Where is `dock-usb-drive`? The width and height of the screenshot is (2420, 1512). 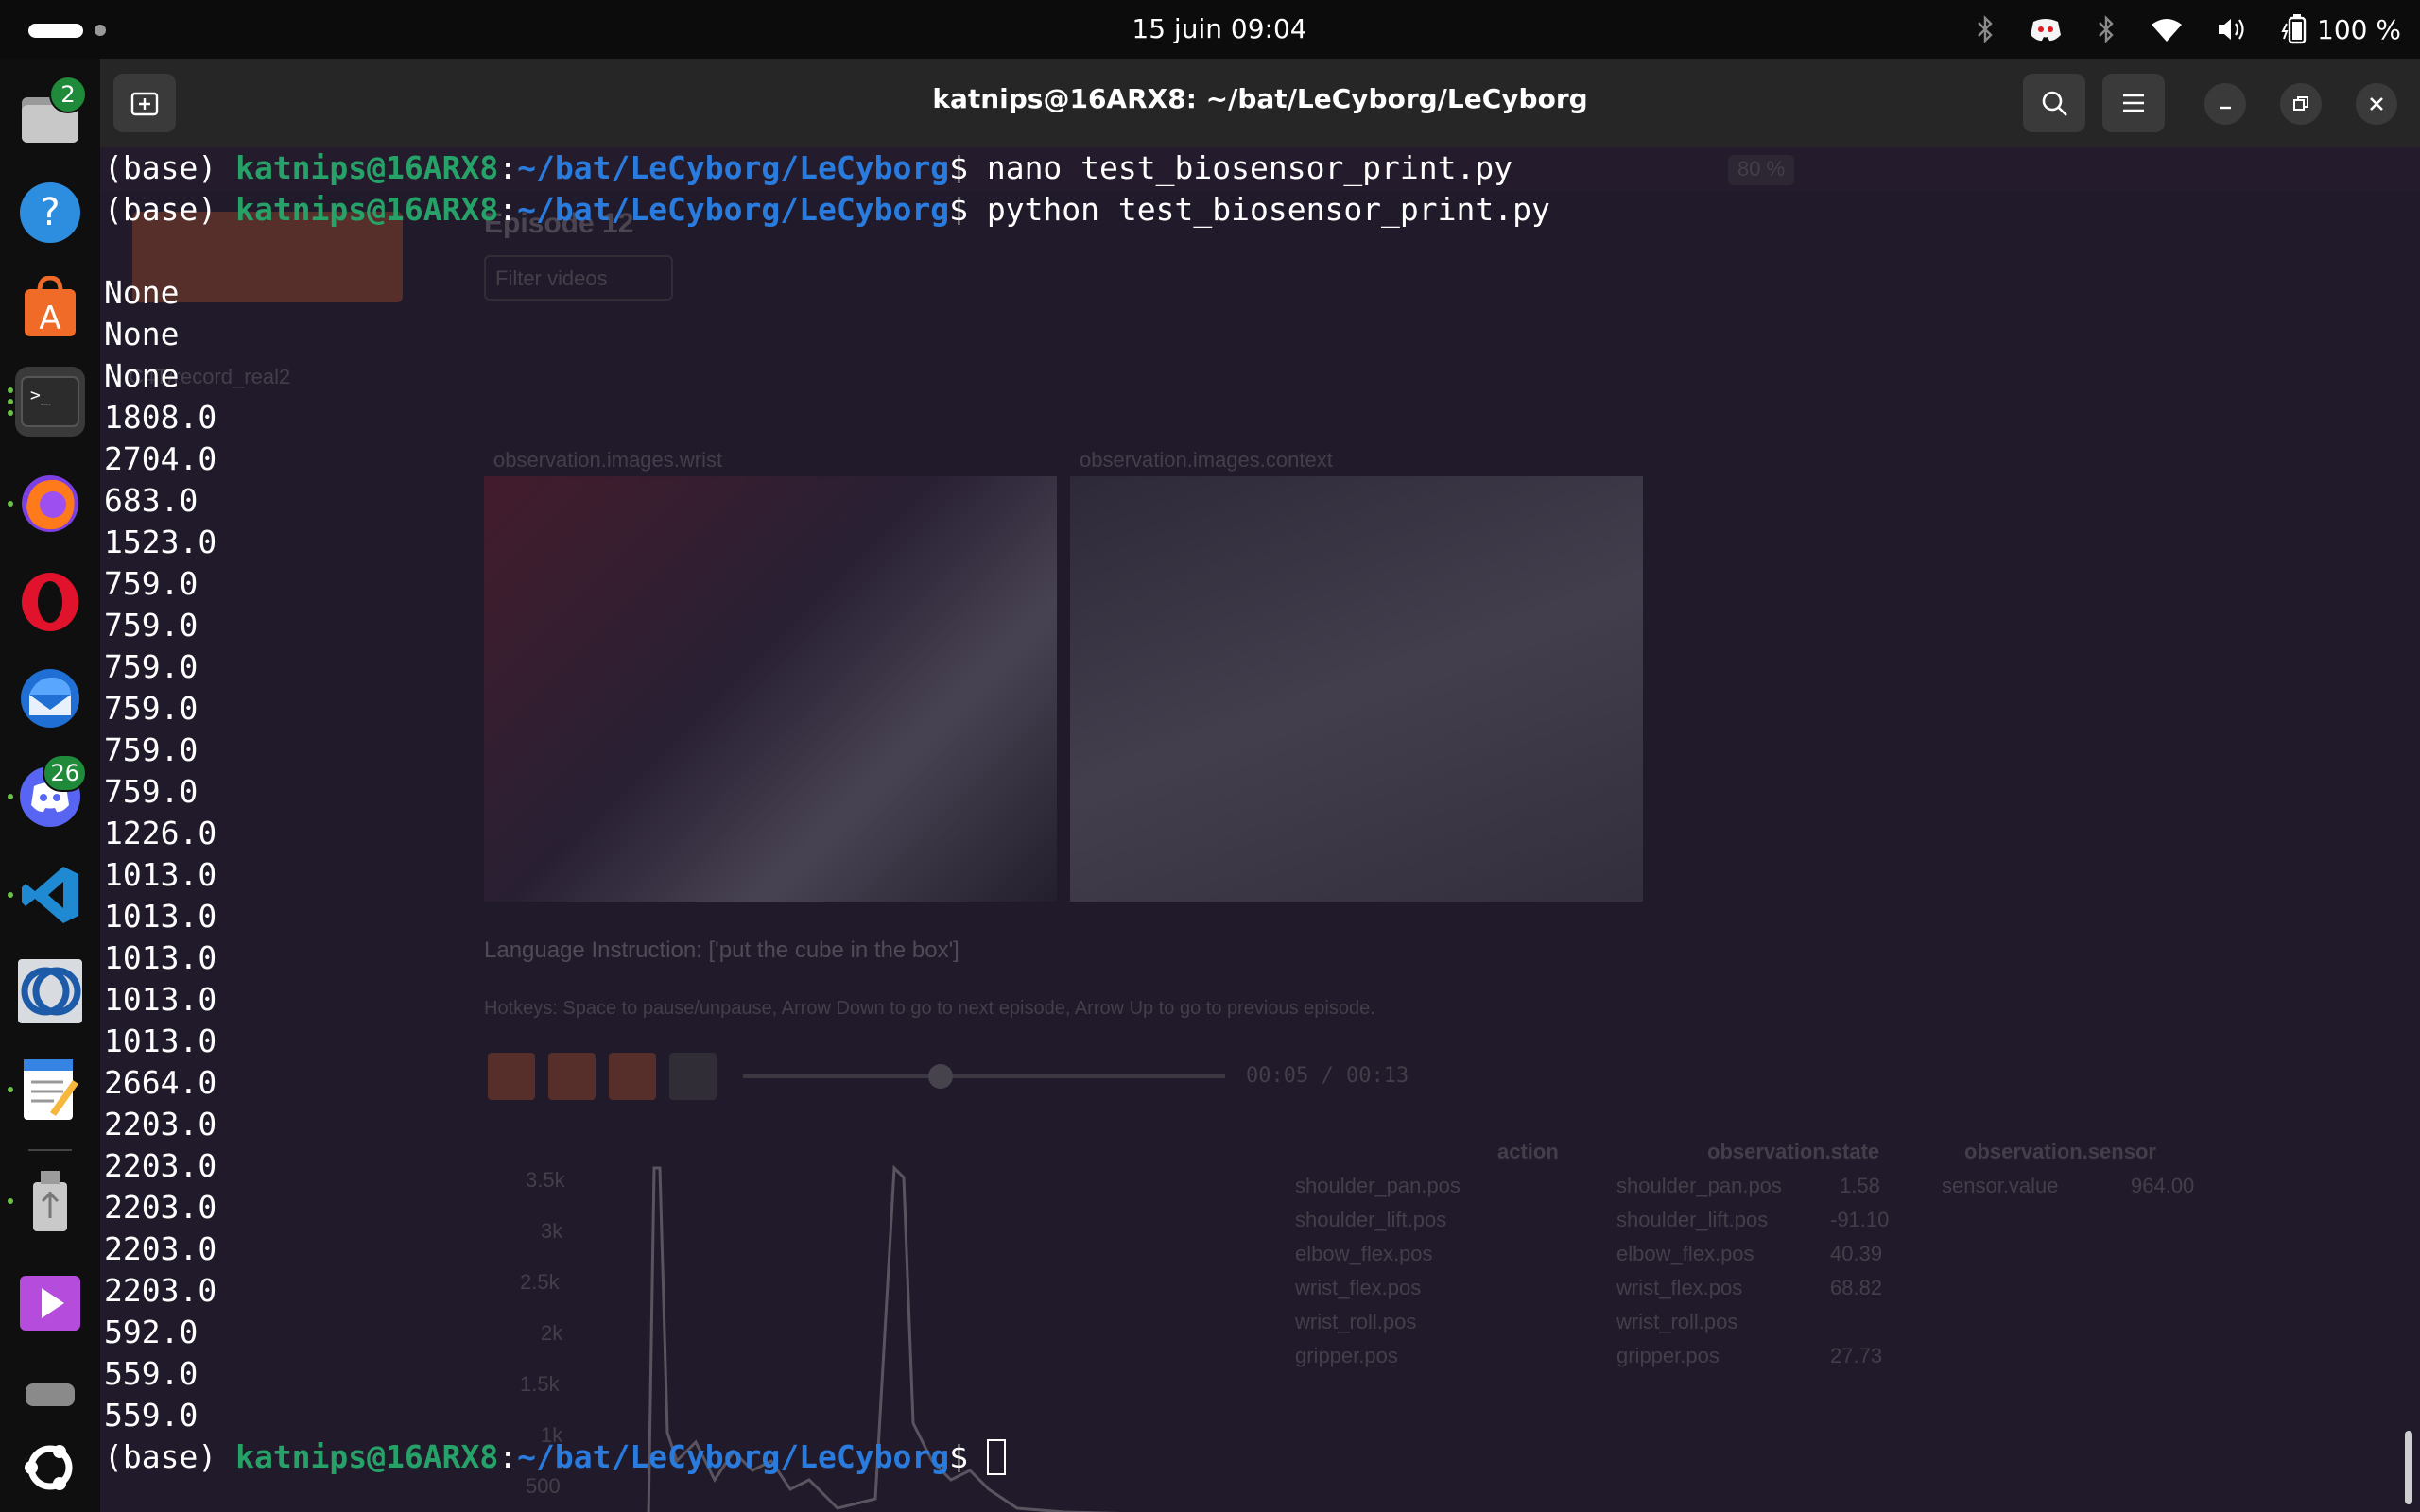 dock-usb-drive is located at coordinates (46, 1201).